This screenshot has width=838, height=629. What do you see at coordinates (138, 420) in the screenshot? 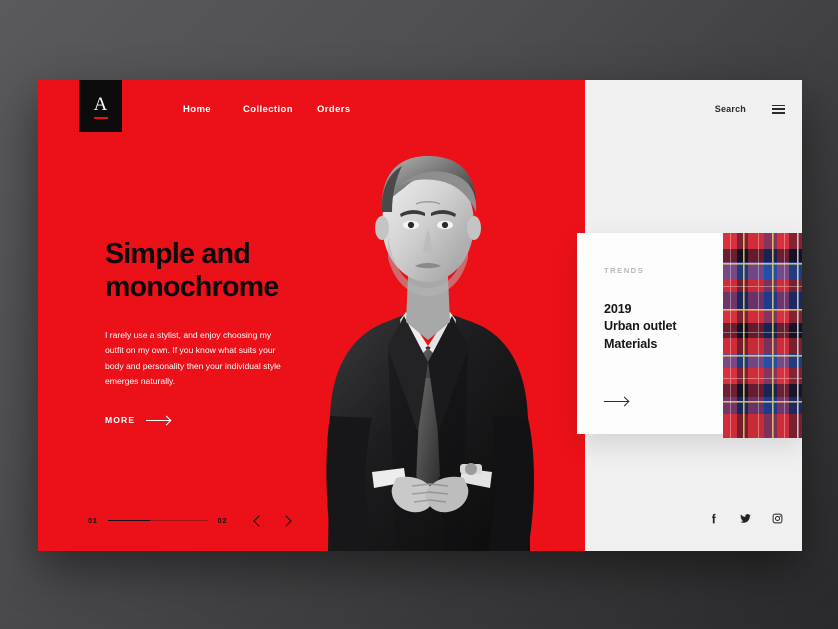
I see `more-button: MORE` at bounding box center [138, 420].